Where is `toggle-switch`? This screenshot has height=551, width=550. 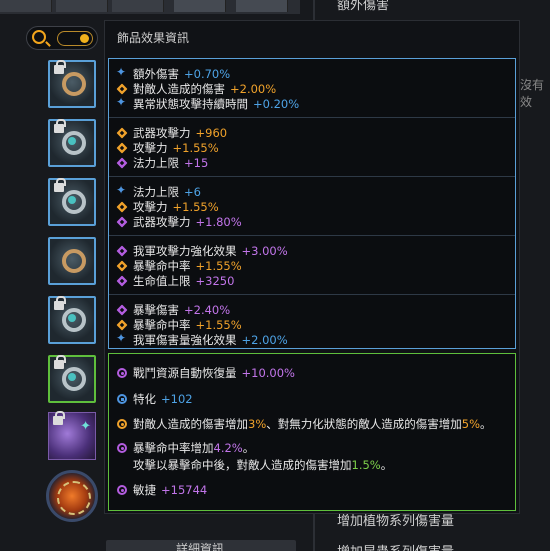
toggle-switch is located at coordinates (75, 38).